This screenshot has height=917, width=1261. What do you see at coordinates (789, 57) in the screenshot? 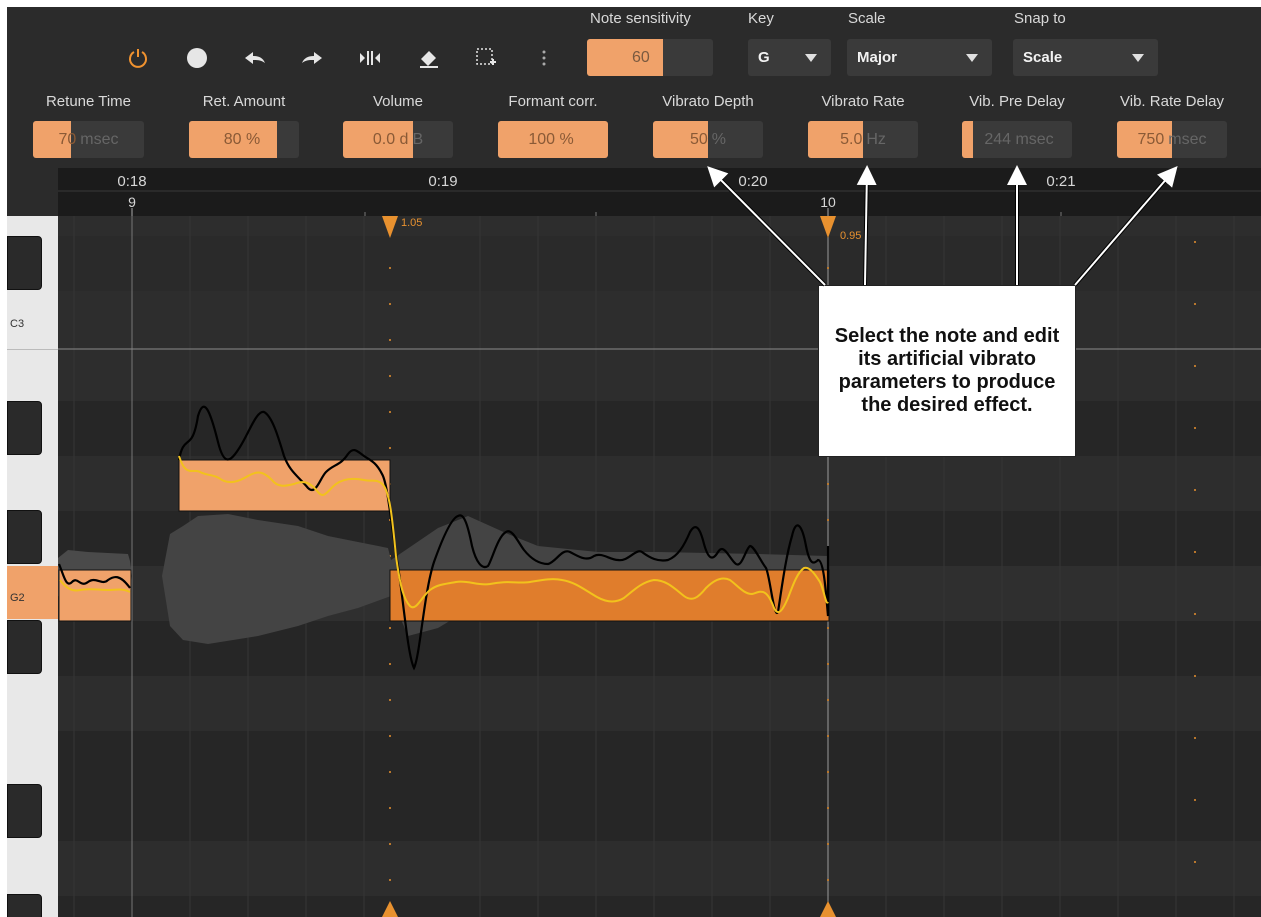
I see `key-dropdown: G` at bounding box center [789, 57].